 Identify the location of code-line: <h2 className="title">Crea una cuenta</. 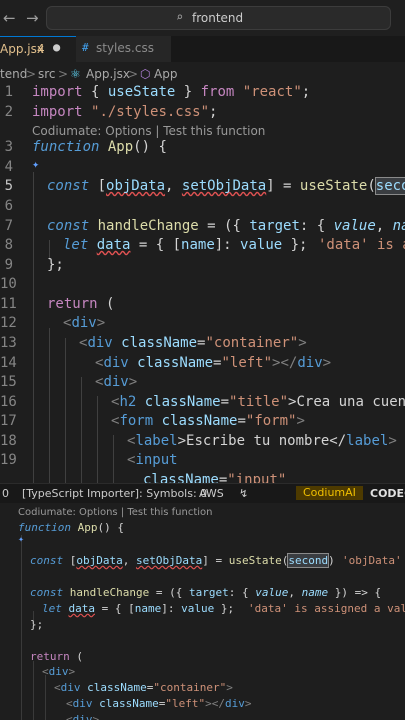
(258, 402).